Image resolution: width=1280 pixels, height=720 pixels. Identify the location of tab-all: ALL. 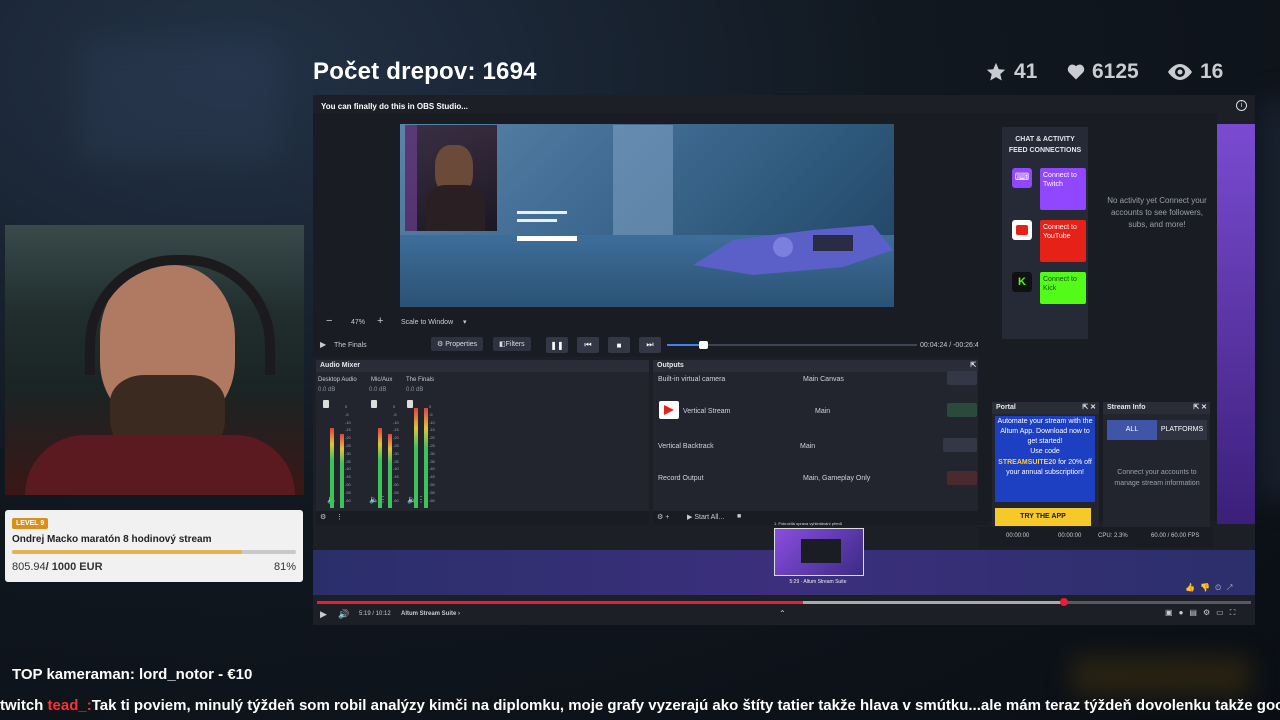
(1132, 430).